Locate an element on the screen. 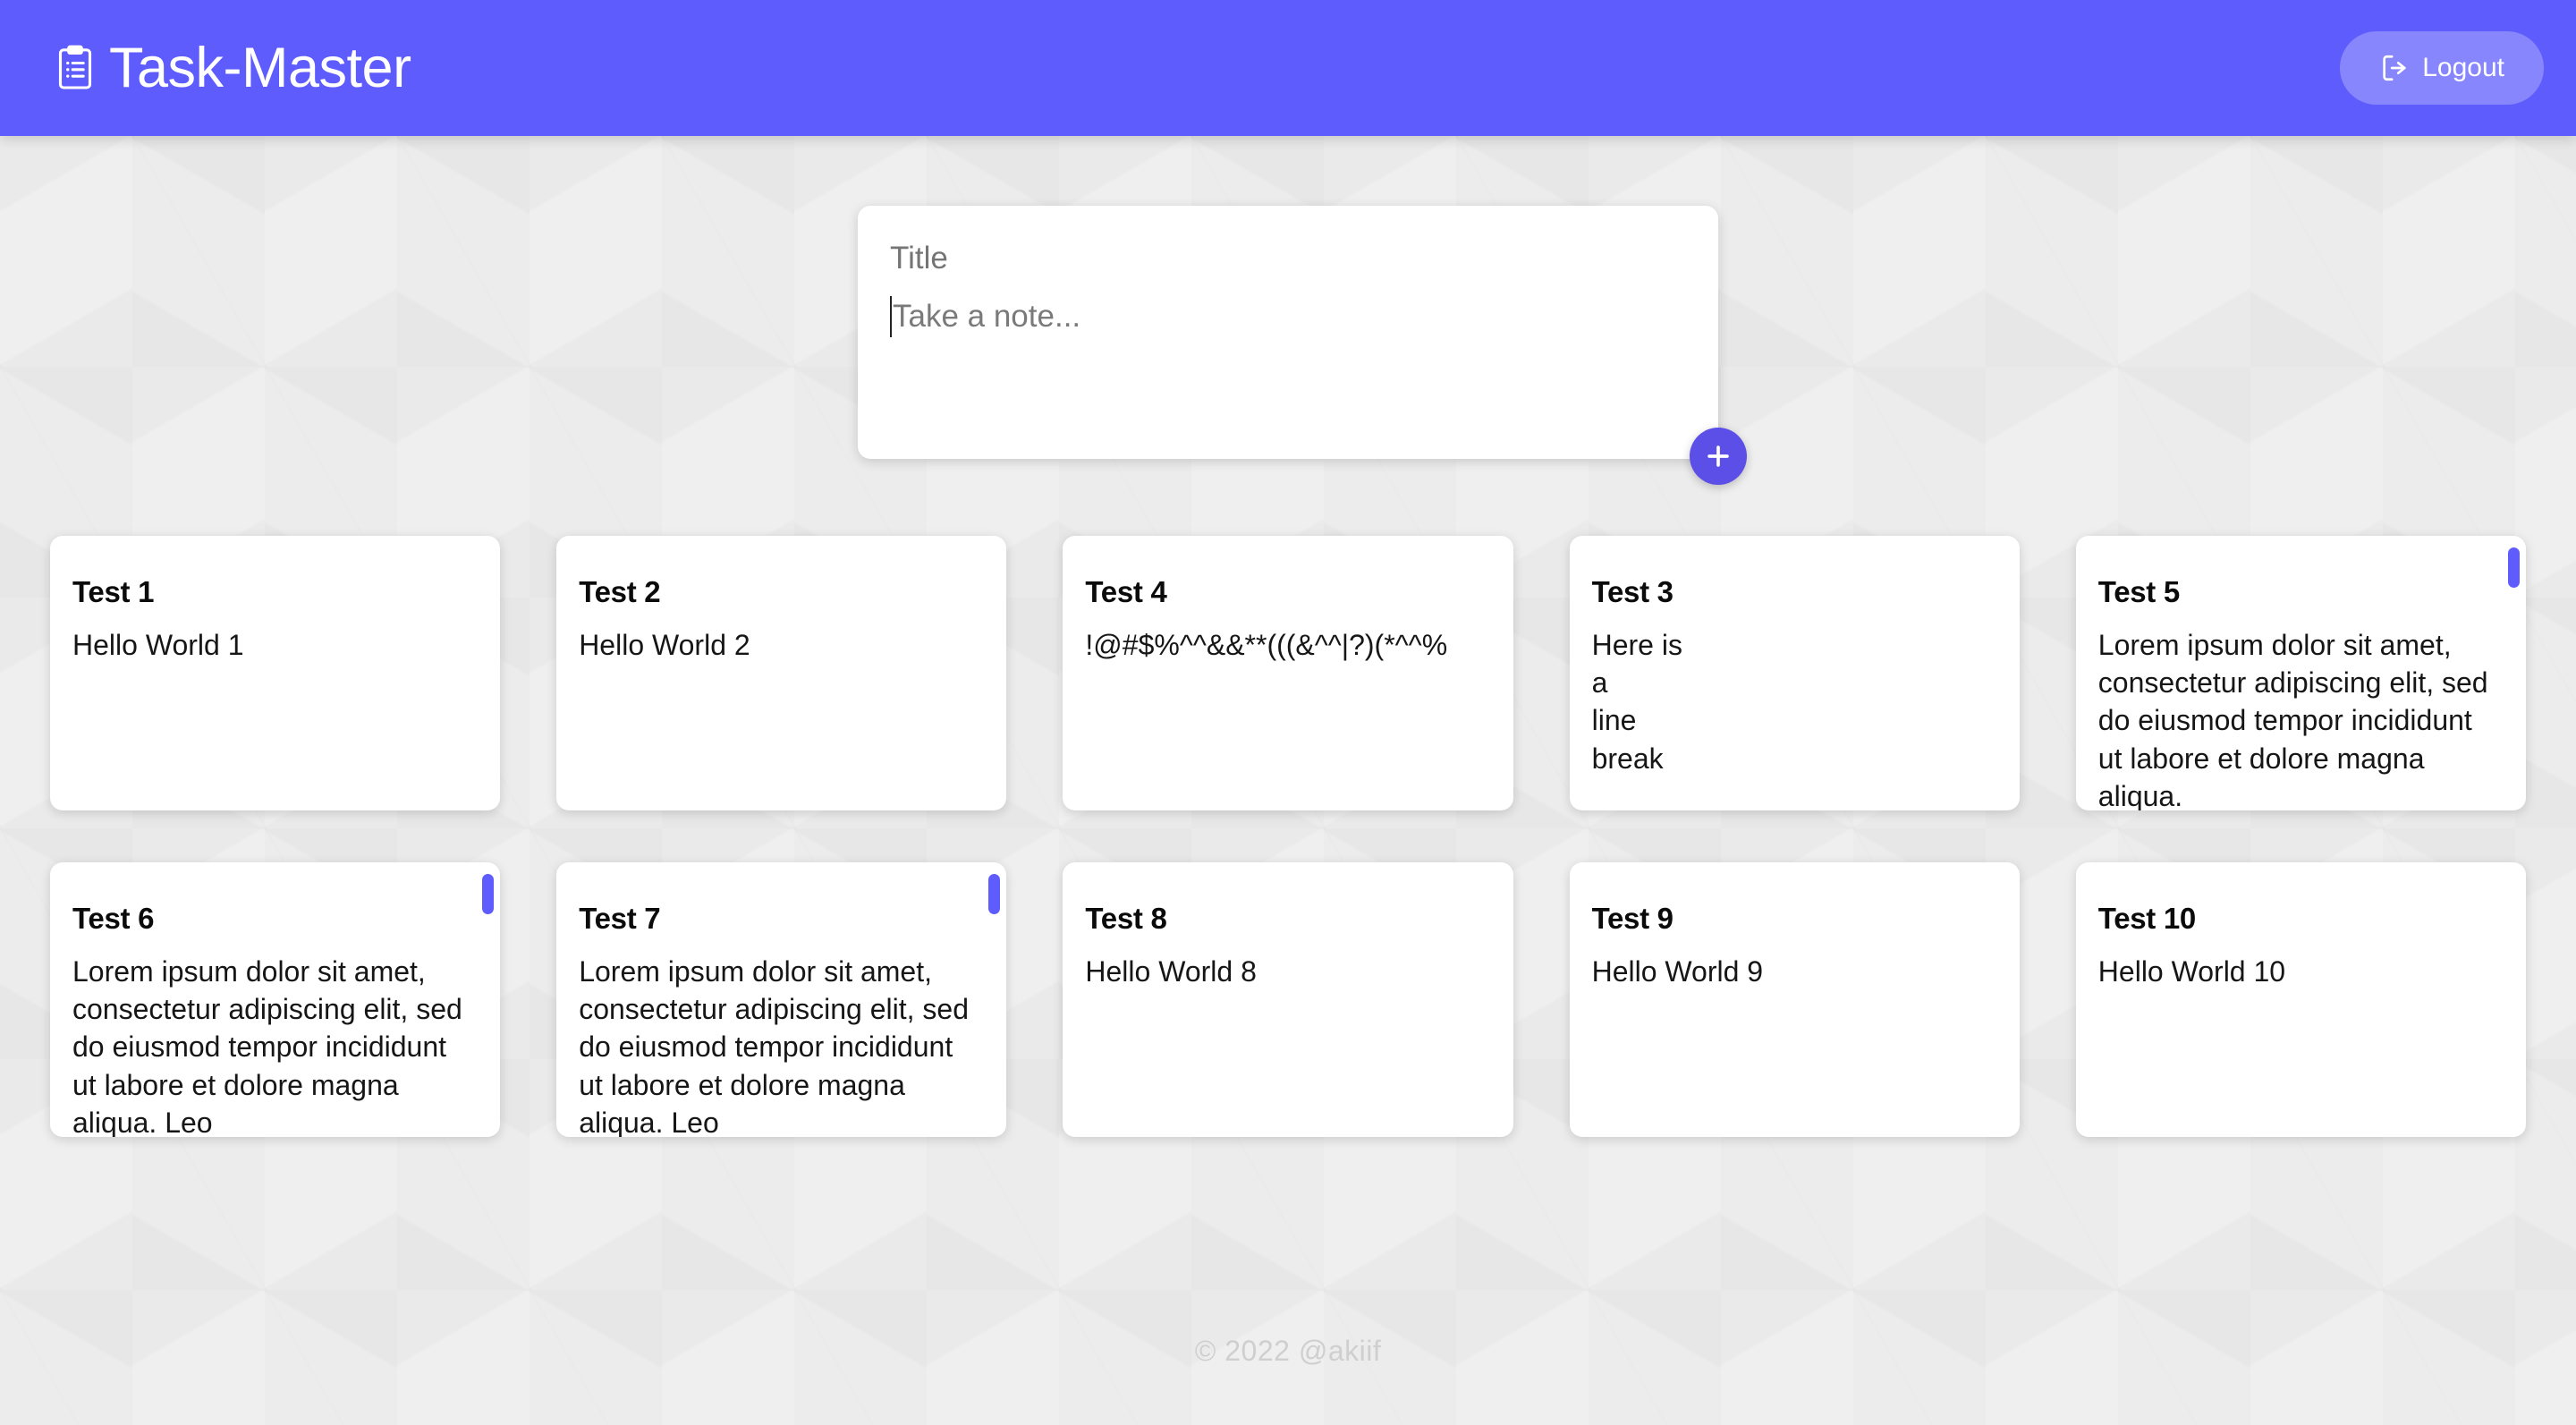  note-card-title: Test 6 is located at coordinates (113, 919).